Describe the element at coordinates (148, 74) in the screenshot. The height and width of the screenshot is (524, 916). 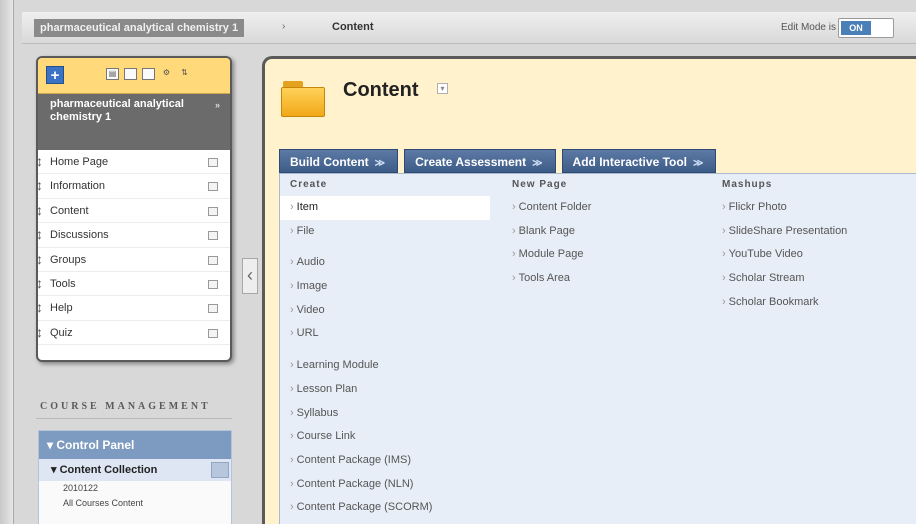
I see `new-window-icon` at that location.